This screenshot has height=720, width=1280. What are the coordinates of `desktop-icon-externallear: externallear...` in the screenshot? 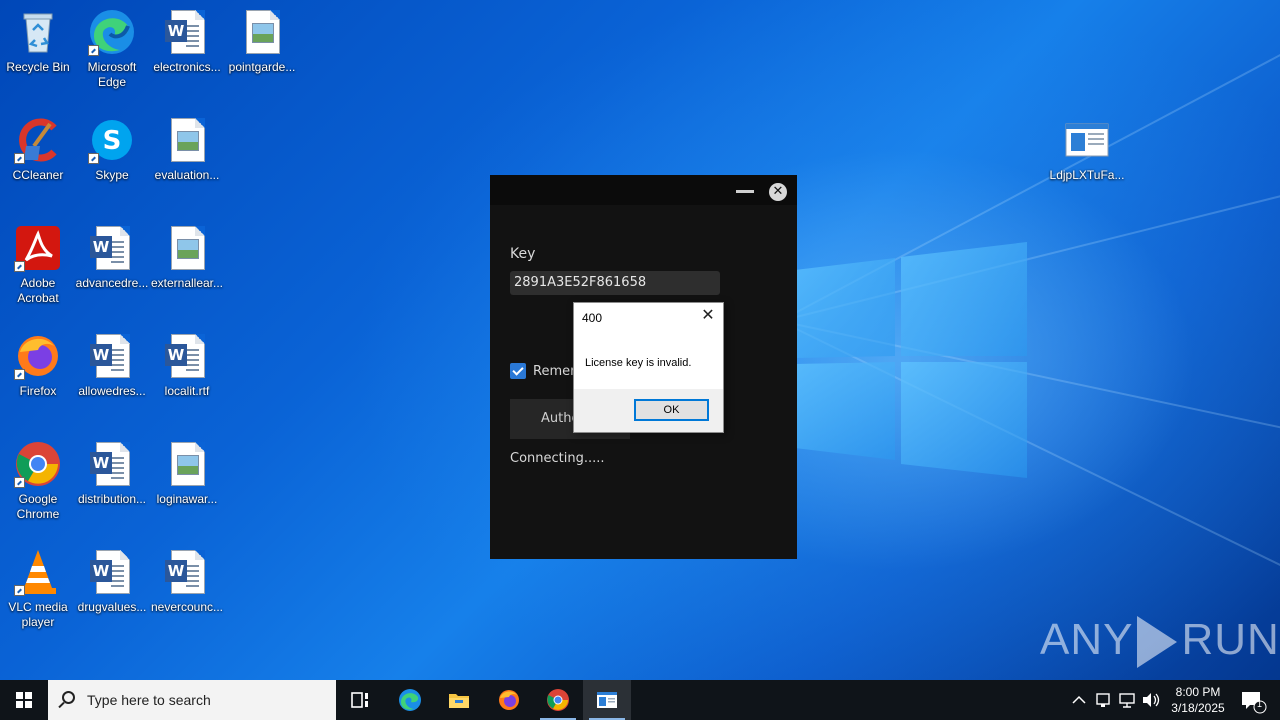 It's located at (187, 257).